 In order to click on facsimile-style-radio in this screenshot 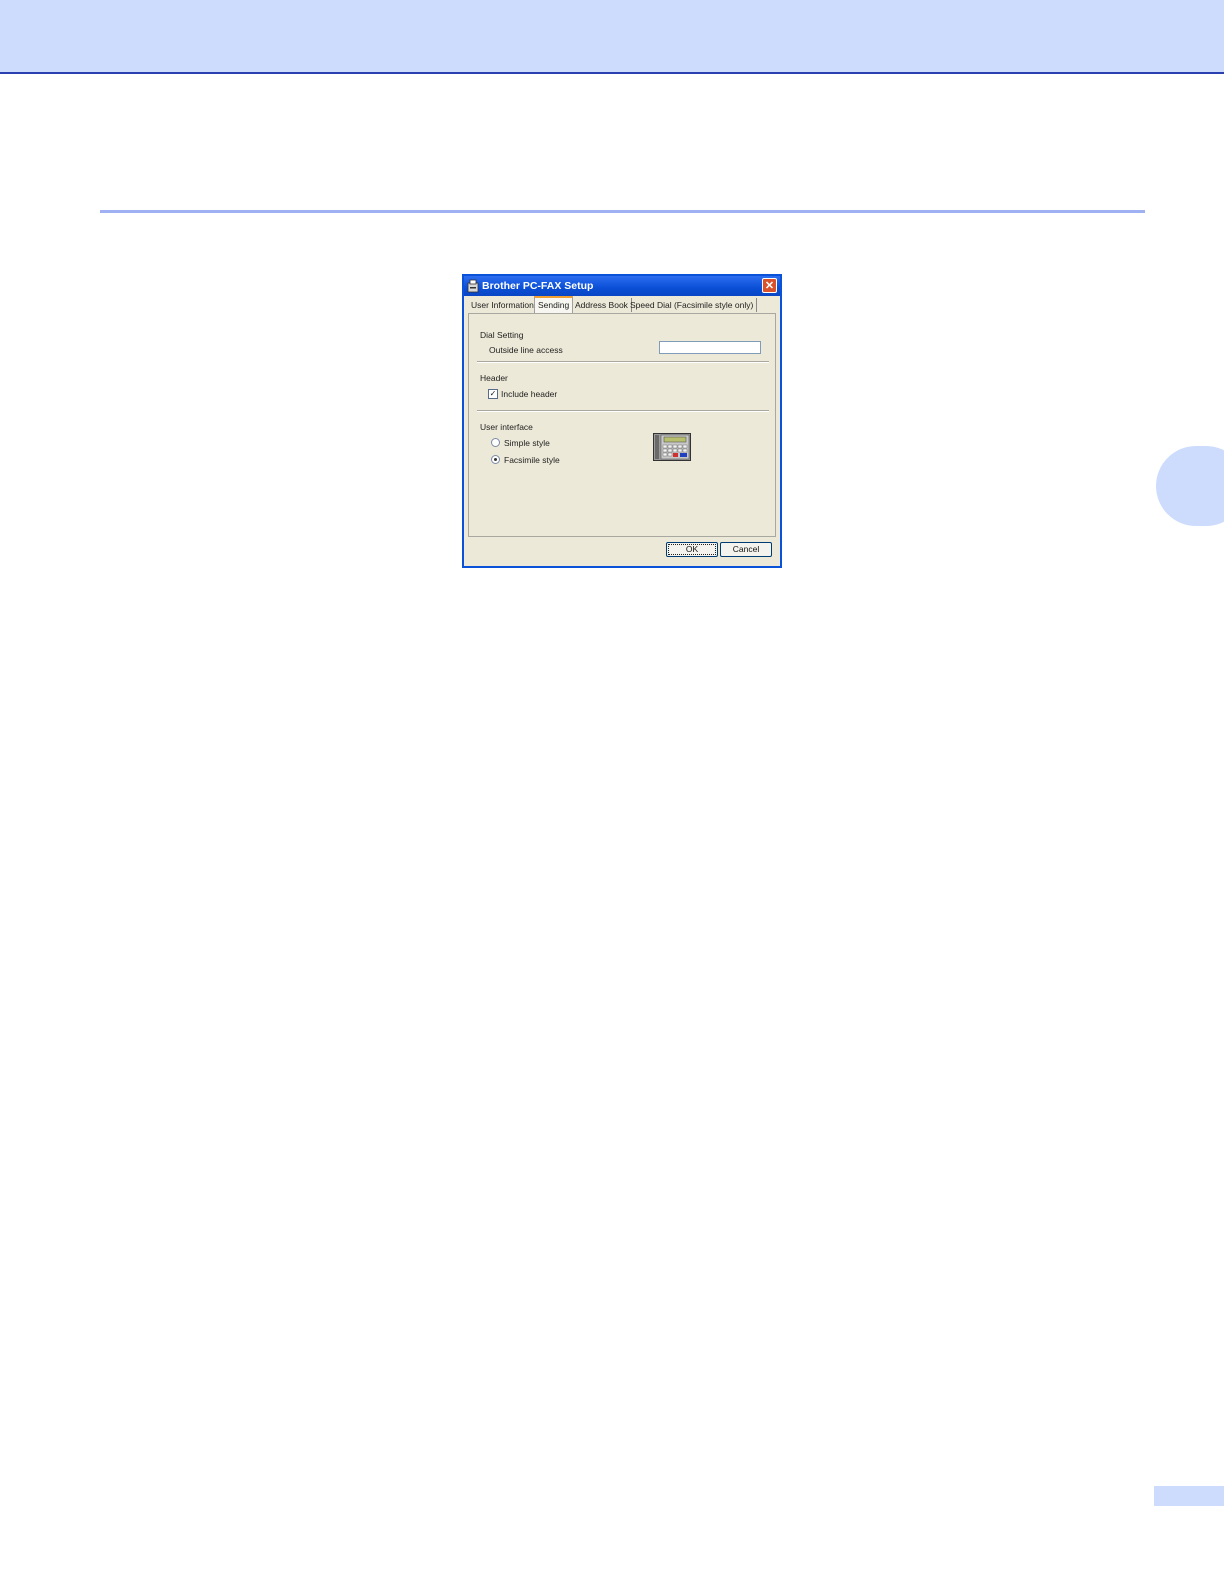, I will do `click(495, 459)`.